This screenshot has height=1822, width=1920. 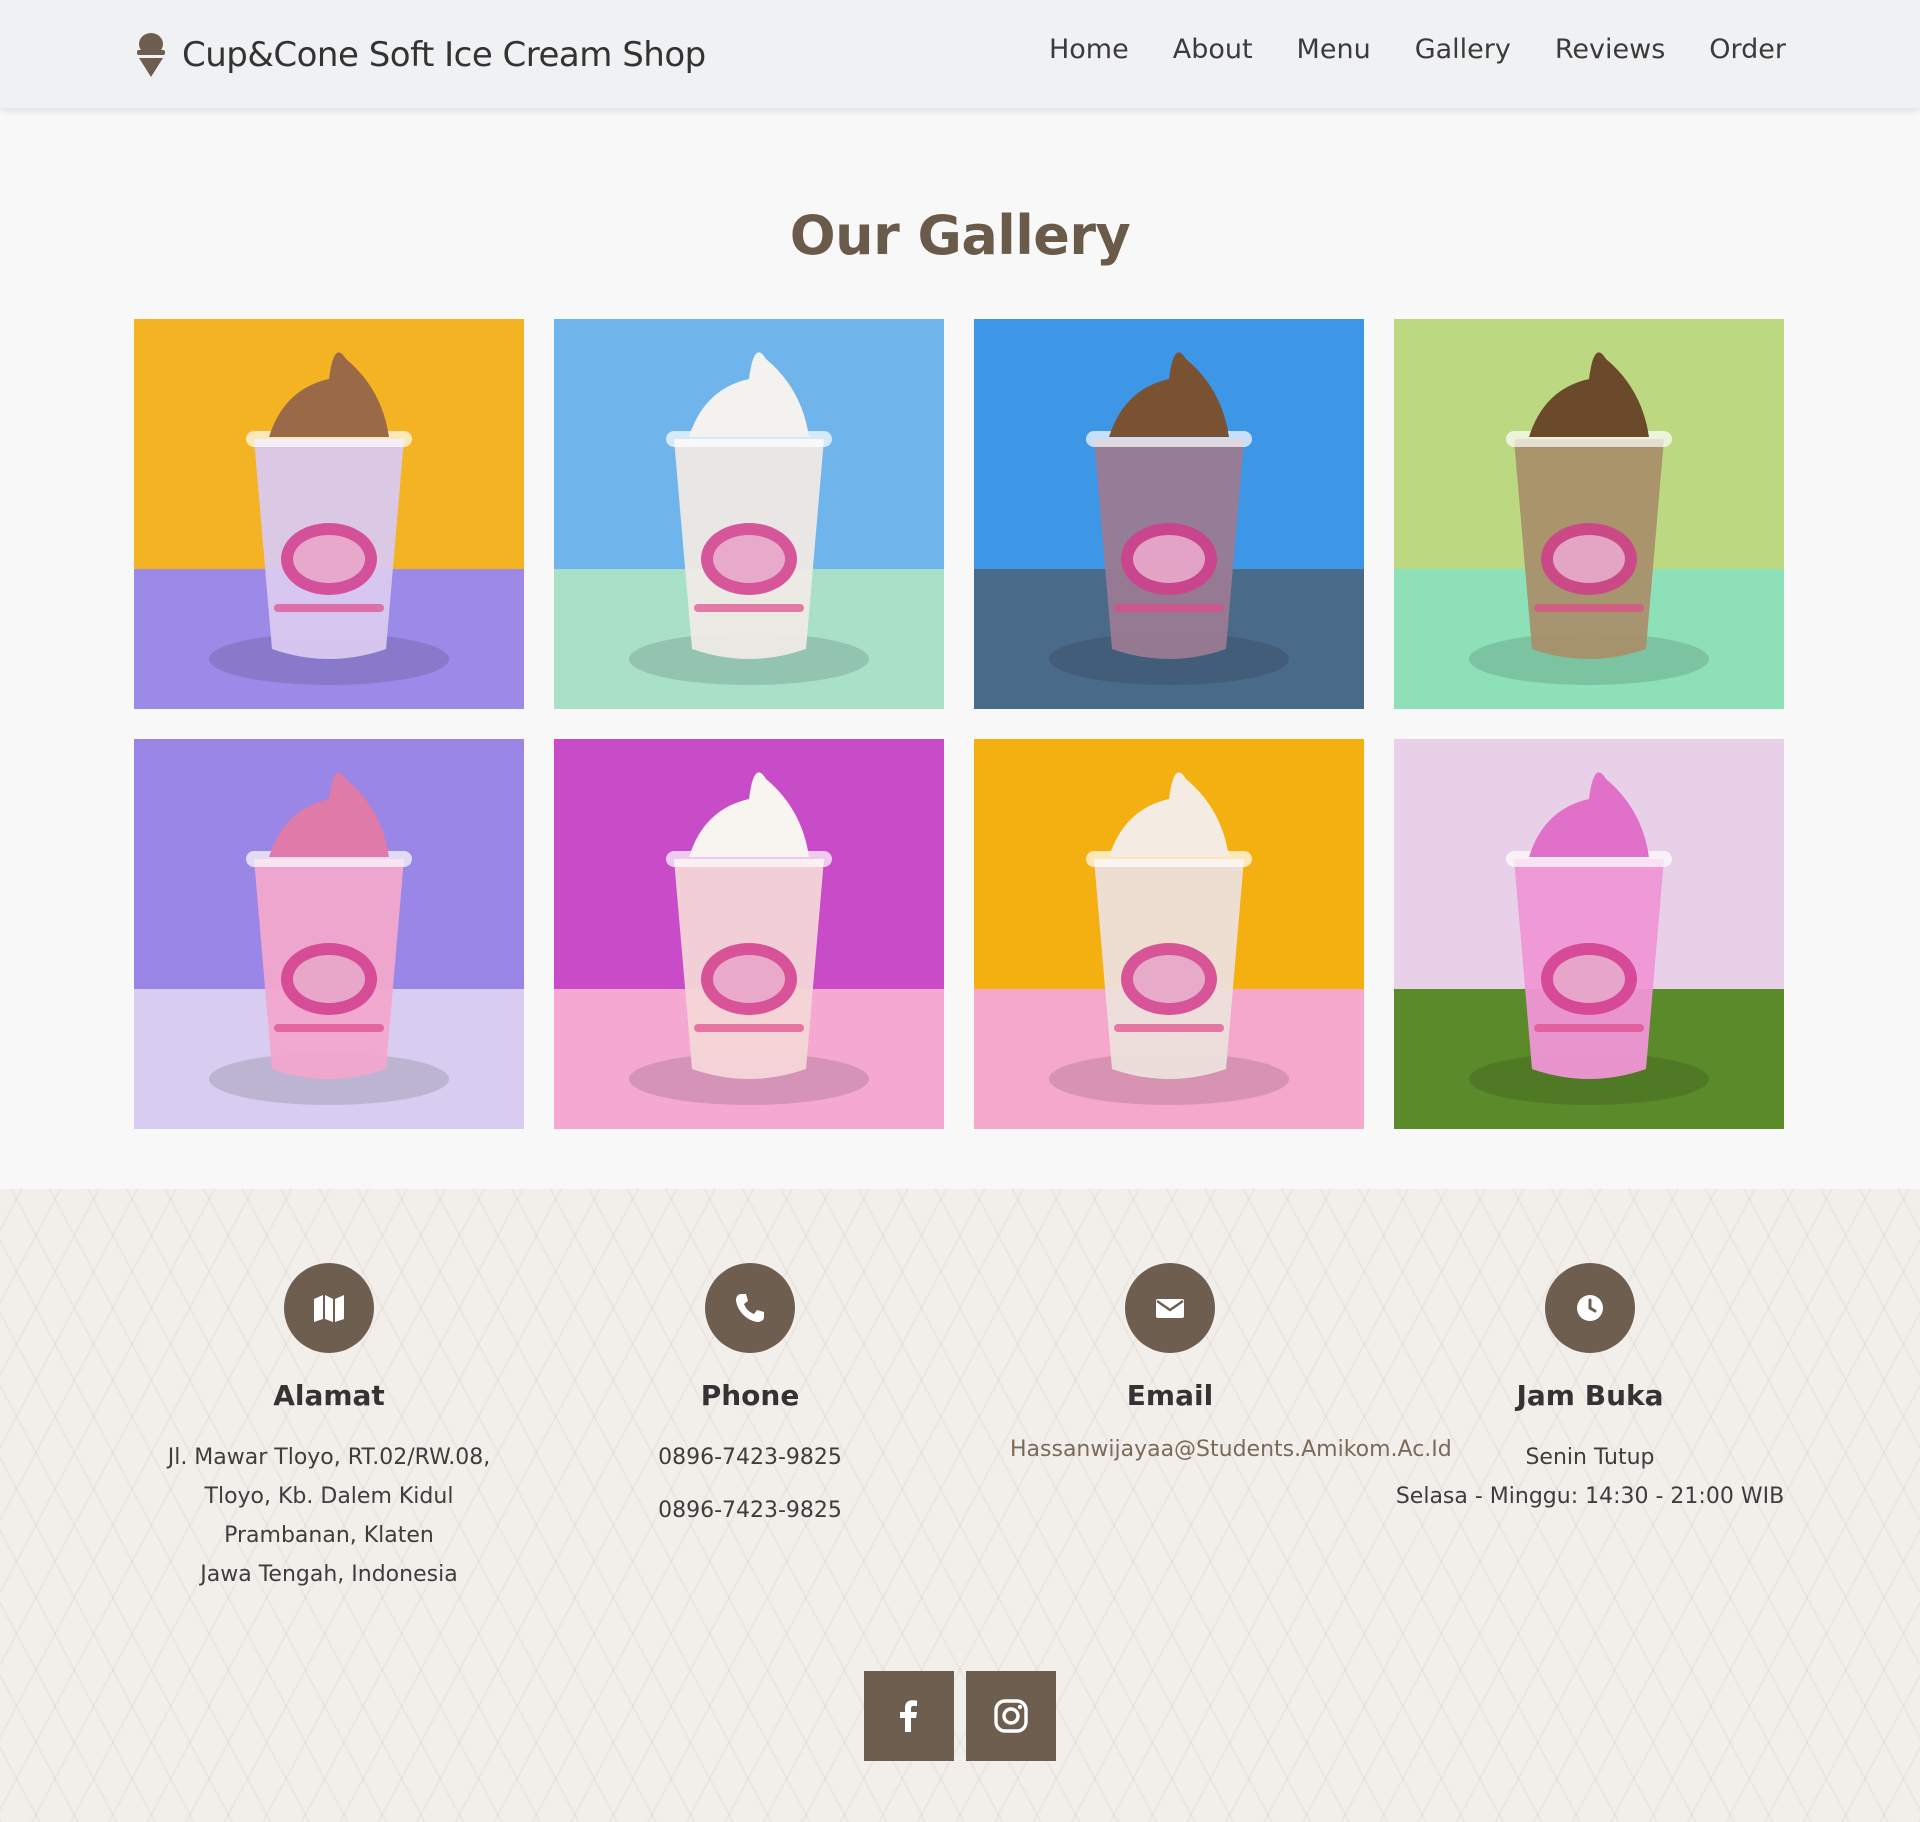 What do you see at coordinates (1610, 49) in the screenshot?
I see `nav-reviews: Reviews` at bounding box center [1610, 49].